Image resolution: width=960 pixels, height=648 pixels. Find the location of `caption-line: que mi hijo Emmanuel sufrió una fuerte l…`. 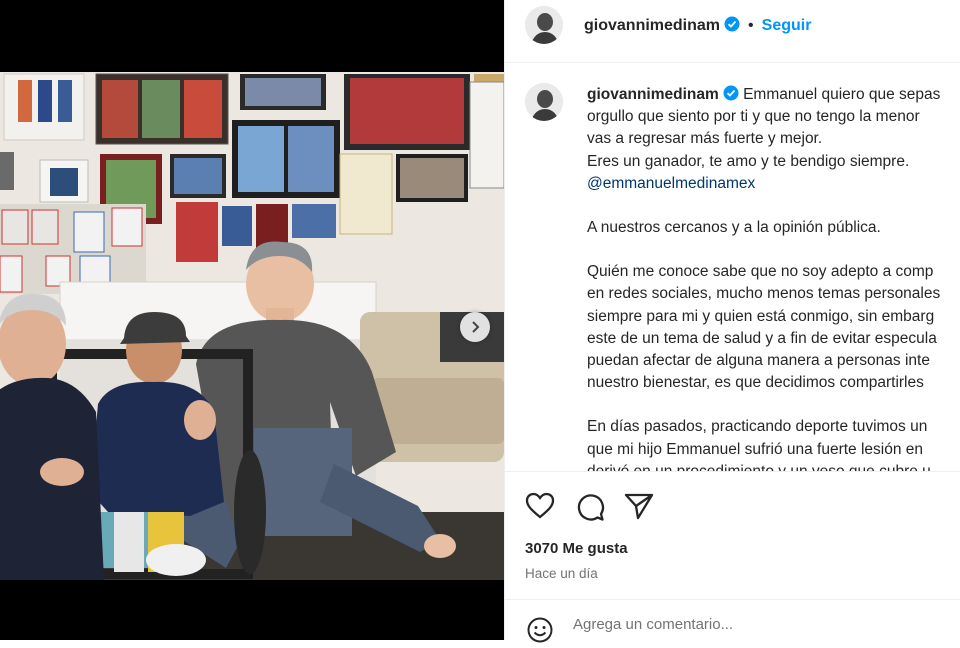

caption-line: que mi hijo Emmanuel sufrió una fuerte l… is located at coordinates (755, 449).